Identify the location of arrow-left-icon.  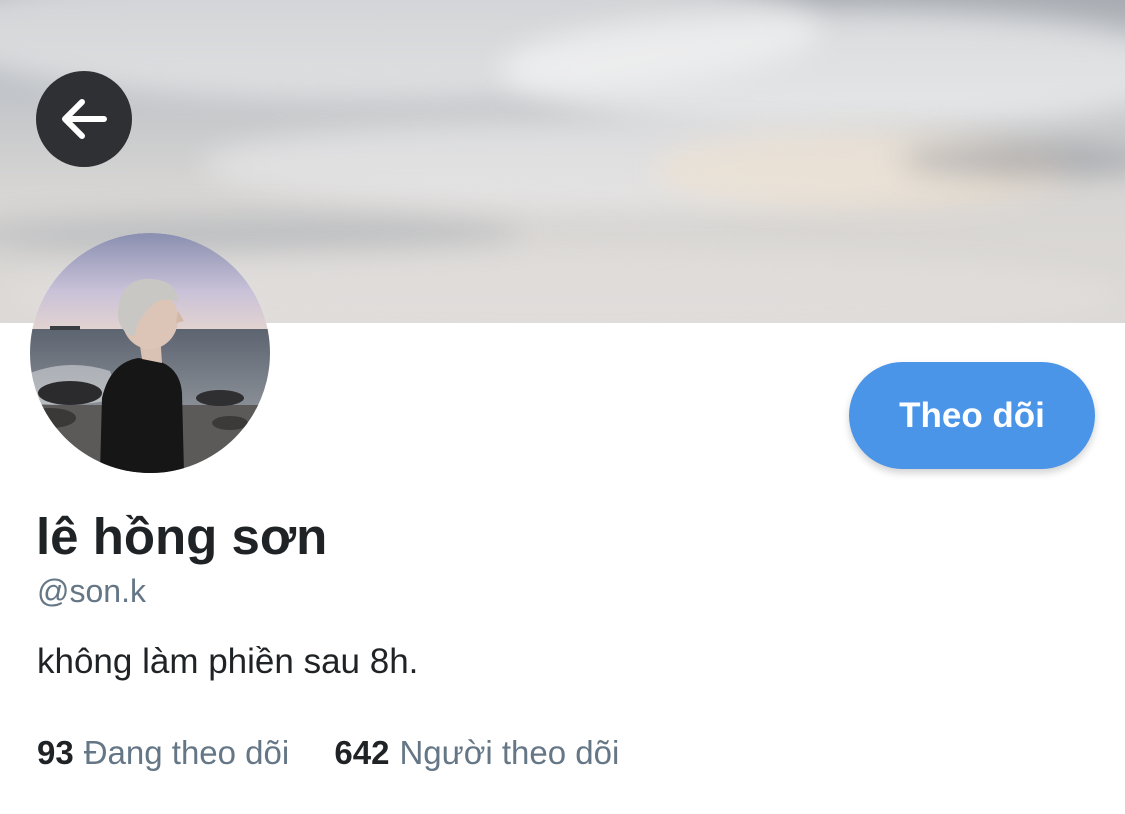
(84, 119).